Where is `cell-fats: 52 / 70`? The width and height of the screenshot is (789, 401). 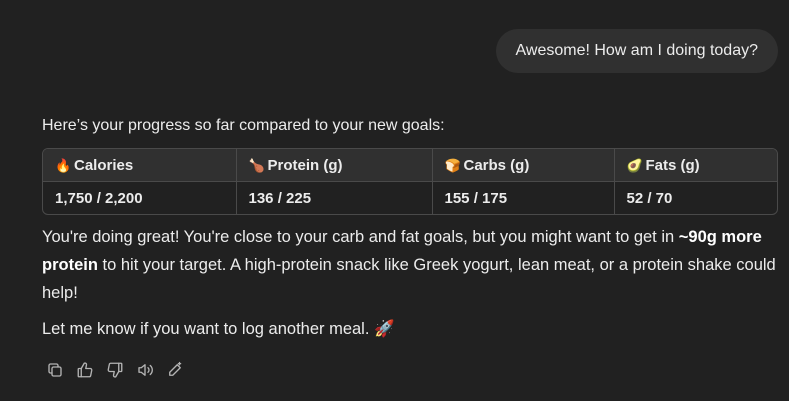 cell-fats: 52 / 70 is located at coordinates (649, 198).